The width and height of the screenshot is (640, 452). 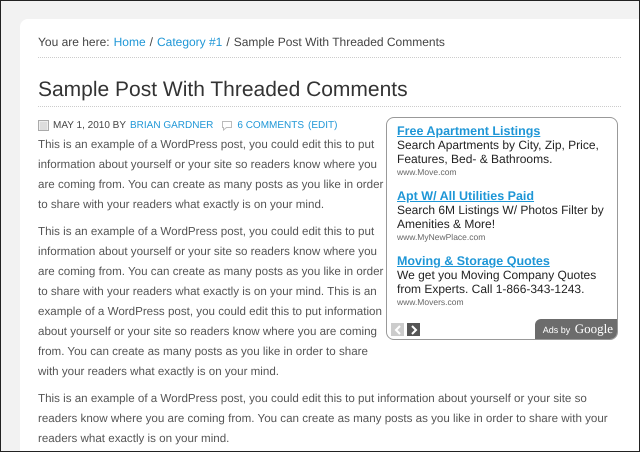 I want to click on speech-bubble-icon, so click(x=227, y=125).